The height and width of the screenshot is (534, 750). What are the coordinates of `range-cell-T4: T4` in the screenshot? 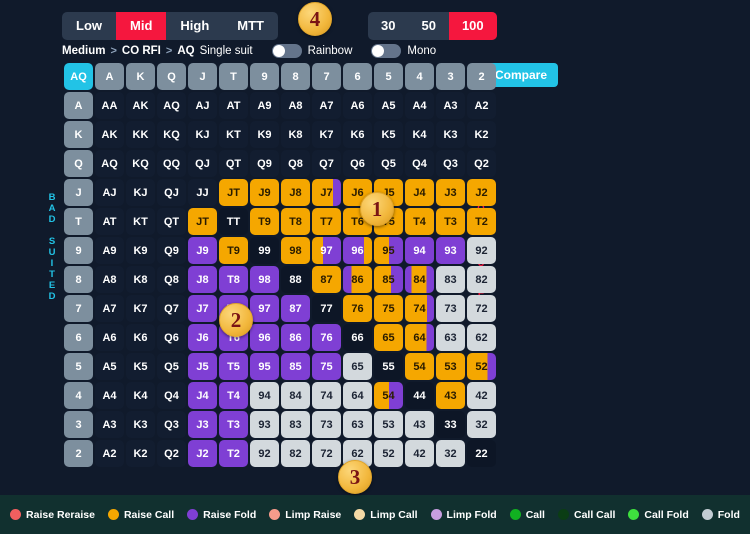 It's located at (233, 395).